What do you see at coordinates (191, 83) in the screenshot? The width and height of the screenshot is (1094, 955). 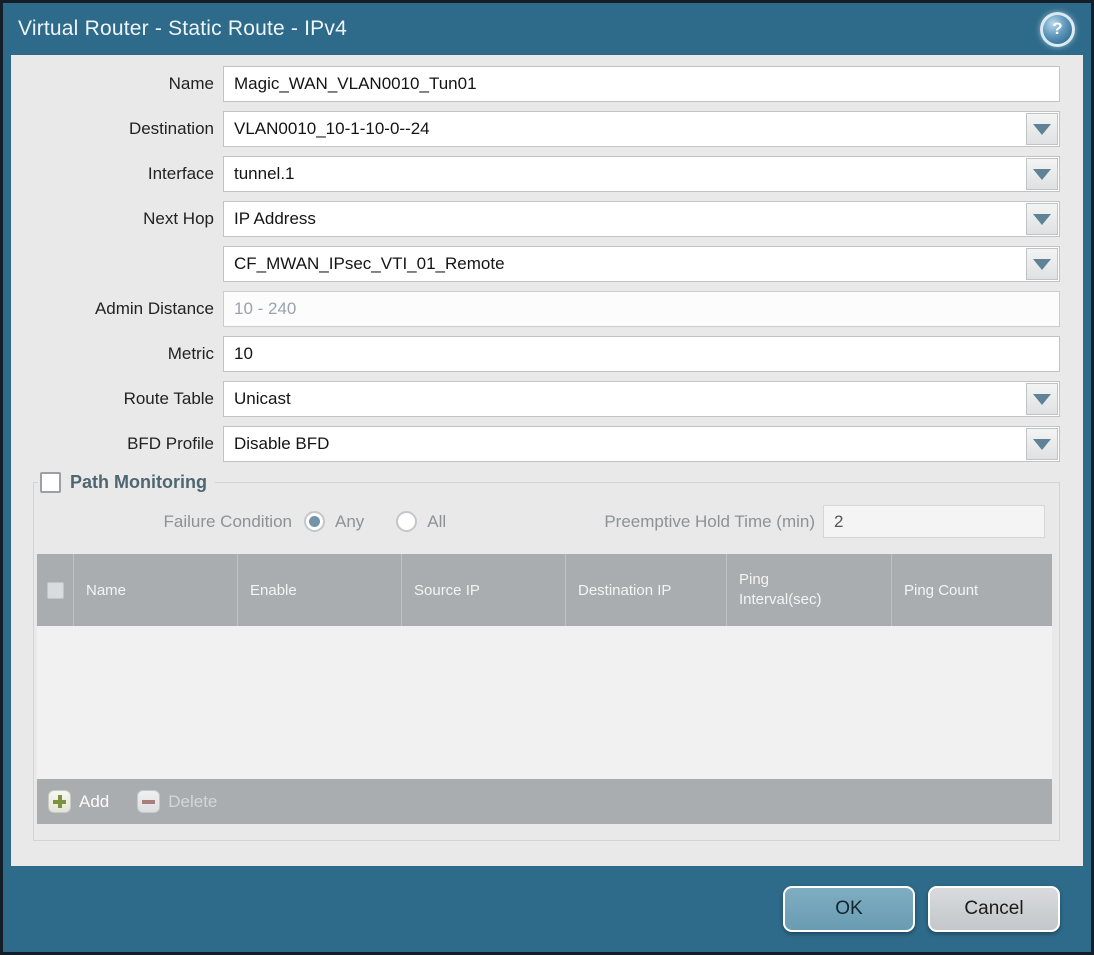 I see `name-label: Name` at bounding box center [191, 83].